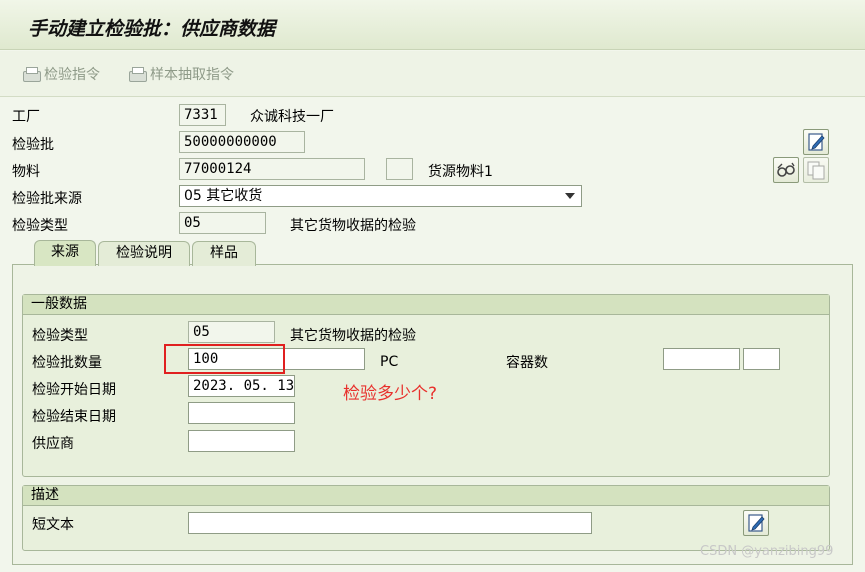 The height and width of the screenshot is (572, 865). What do you see at coordinates (65, 253) in the screenshot?
I see `tab-source: 来源` at bounding box center [65, 253].